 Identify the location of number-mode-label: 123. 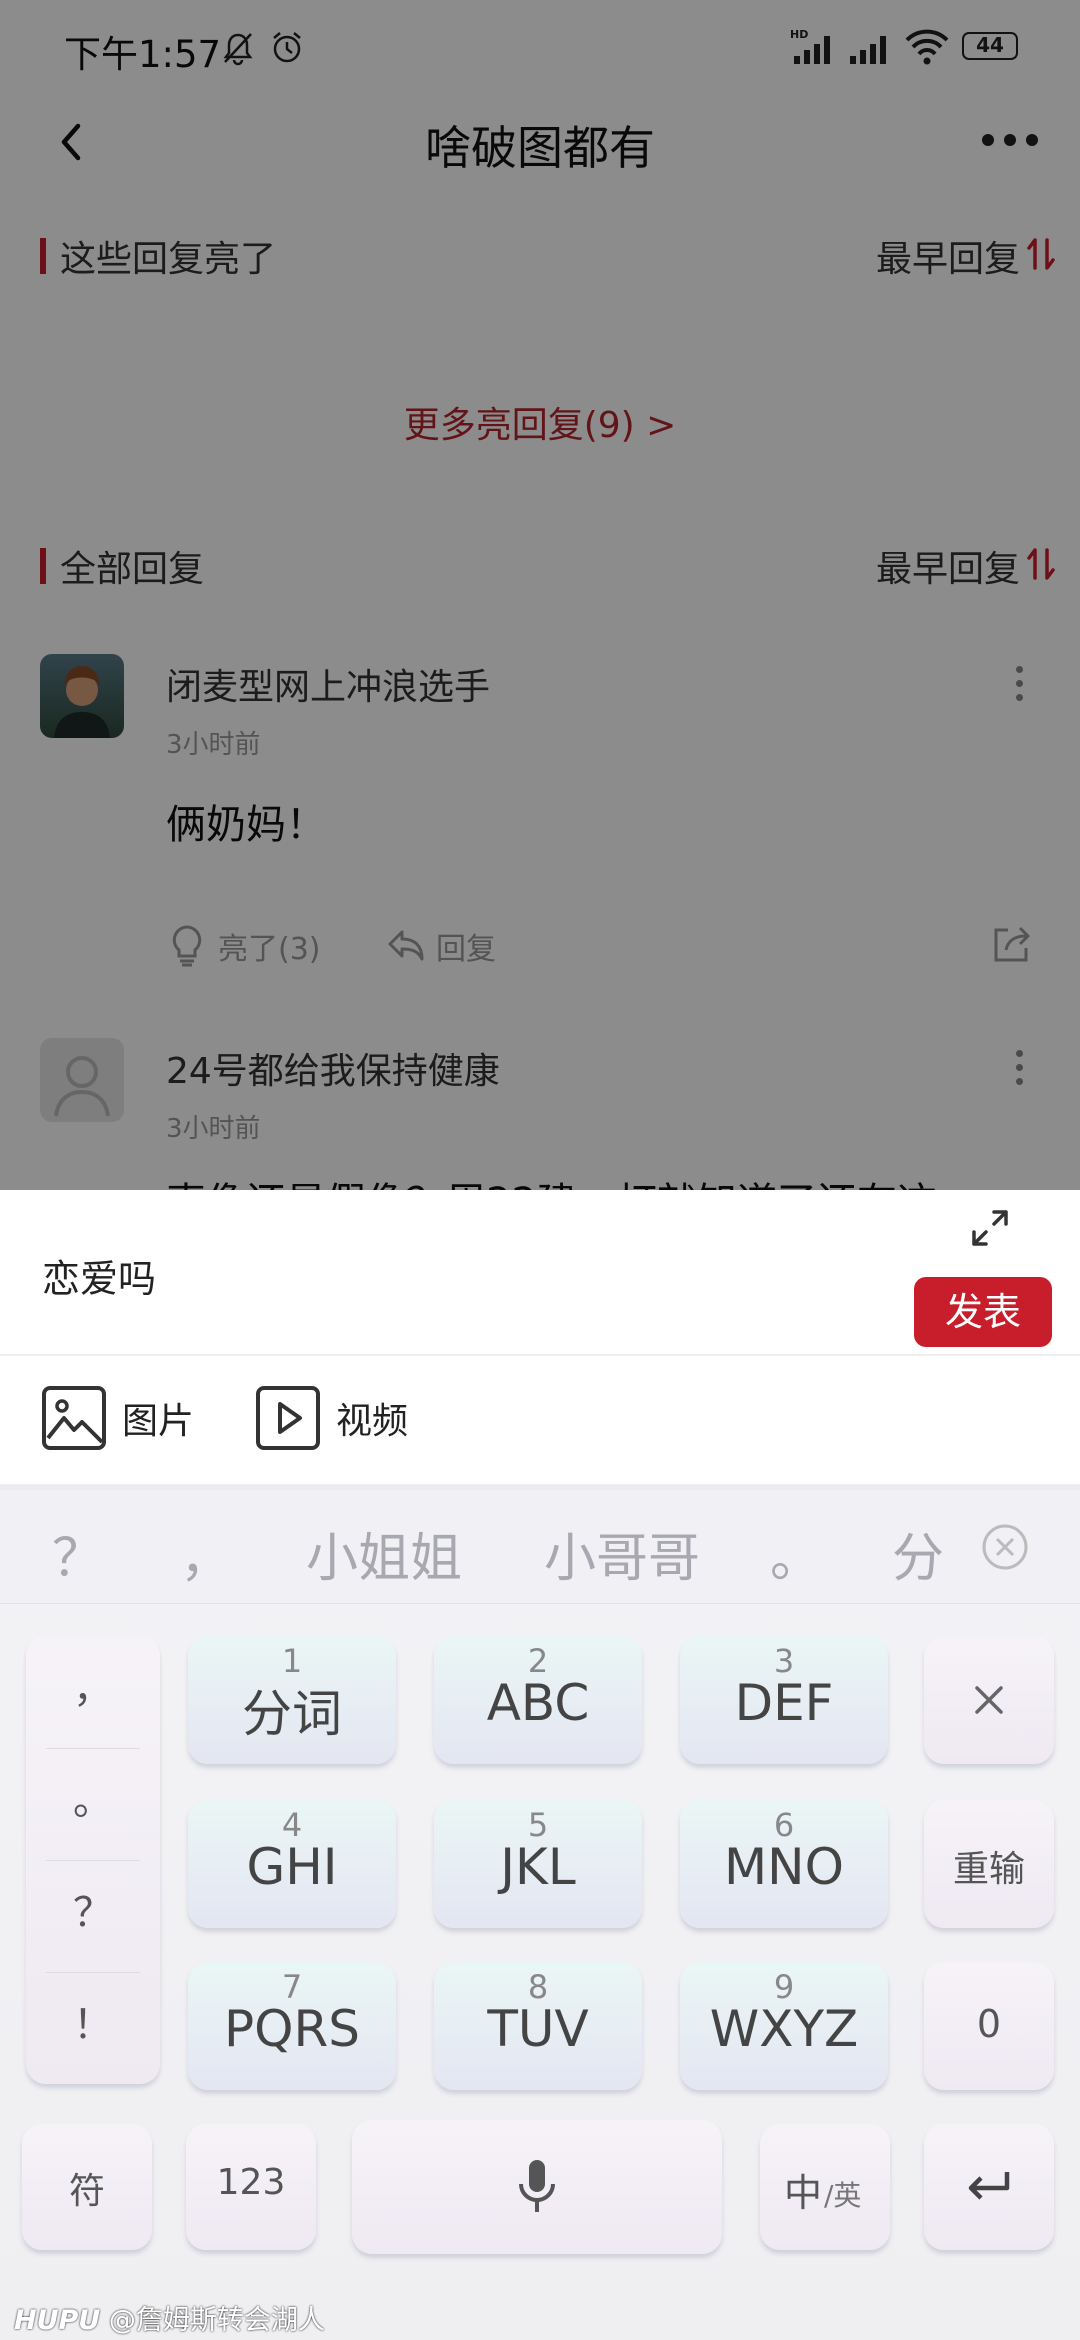
(251, 2182).